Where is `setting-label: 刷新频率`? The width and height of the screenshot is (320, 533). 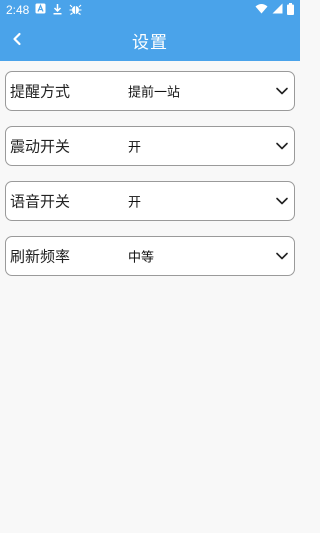 setting-label: 刷新频率 is located at coordinates (40, 256).